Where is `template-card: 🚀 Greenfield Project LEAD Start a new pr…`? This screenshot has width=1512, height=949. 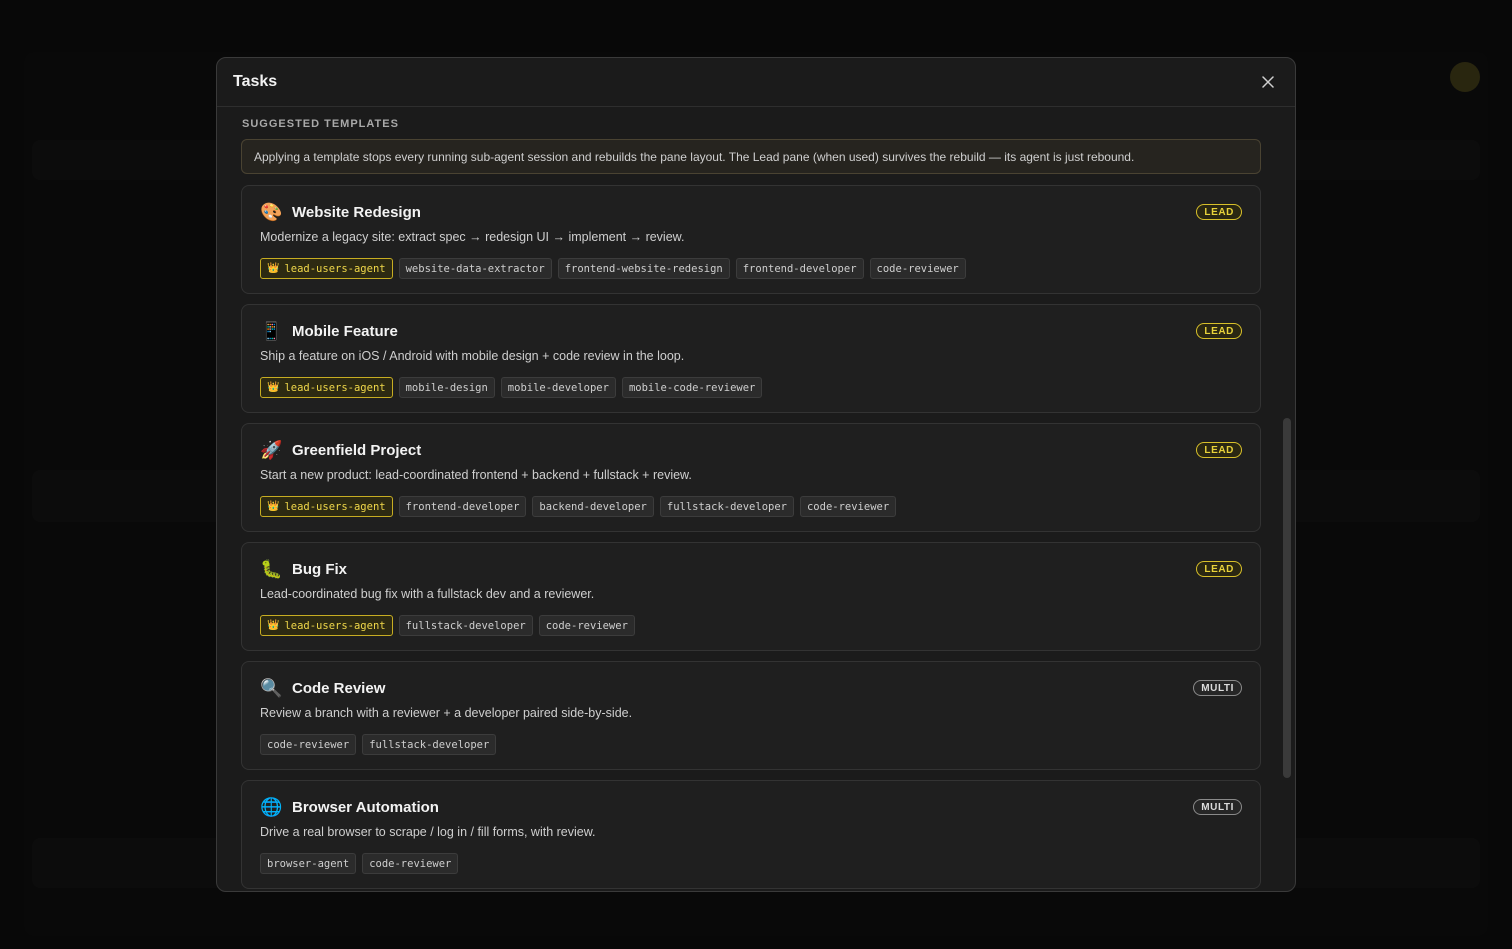
template-card: 🚀 Greenfield Project LEAD Start a new pr… is located at coordinates (751, 477).